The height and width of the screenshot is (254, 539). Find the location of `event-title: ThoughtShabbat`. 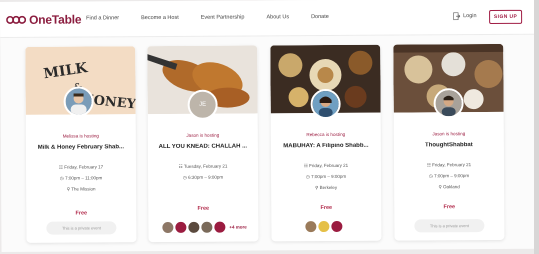

event-title: ThoughtShabbat is located at coordinates (449, 145).